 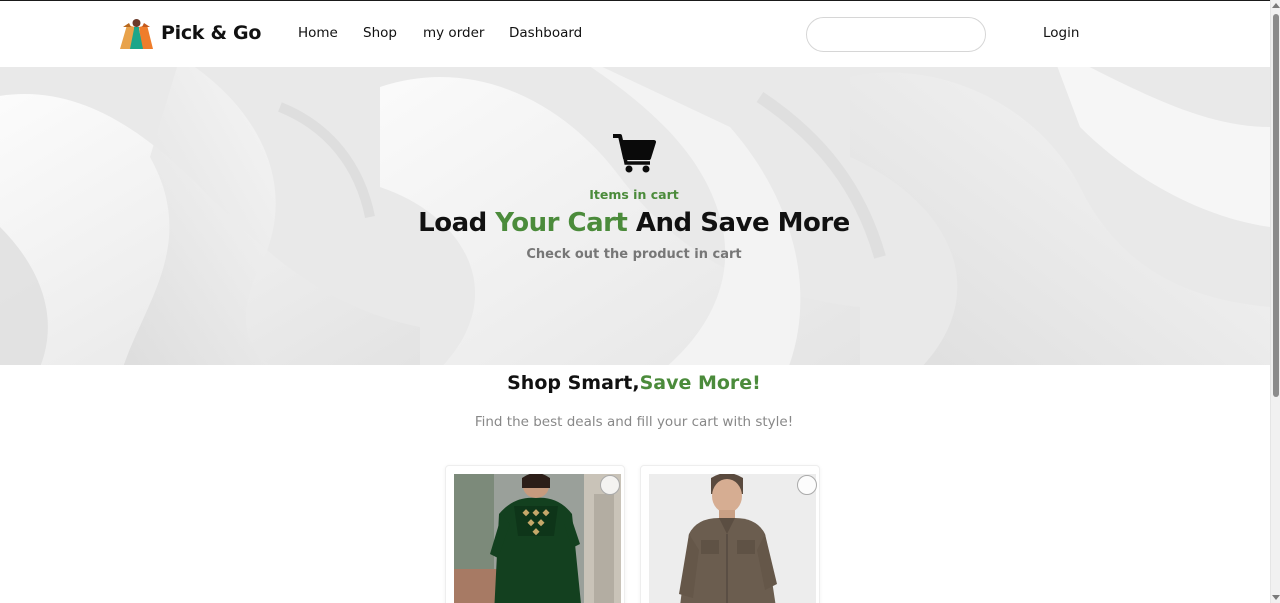 I want to click on nav-home-link: Home, so click(x=318, y=33).